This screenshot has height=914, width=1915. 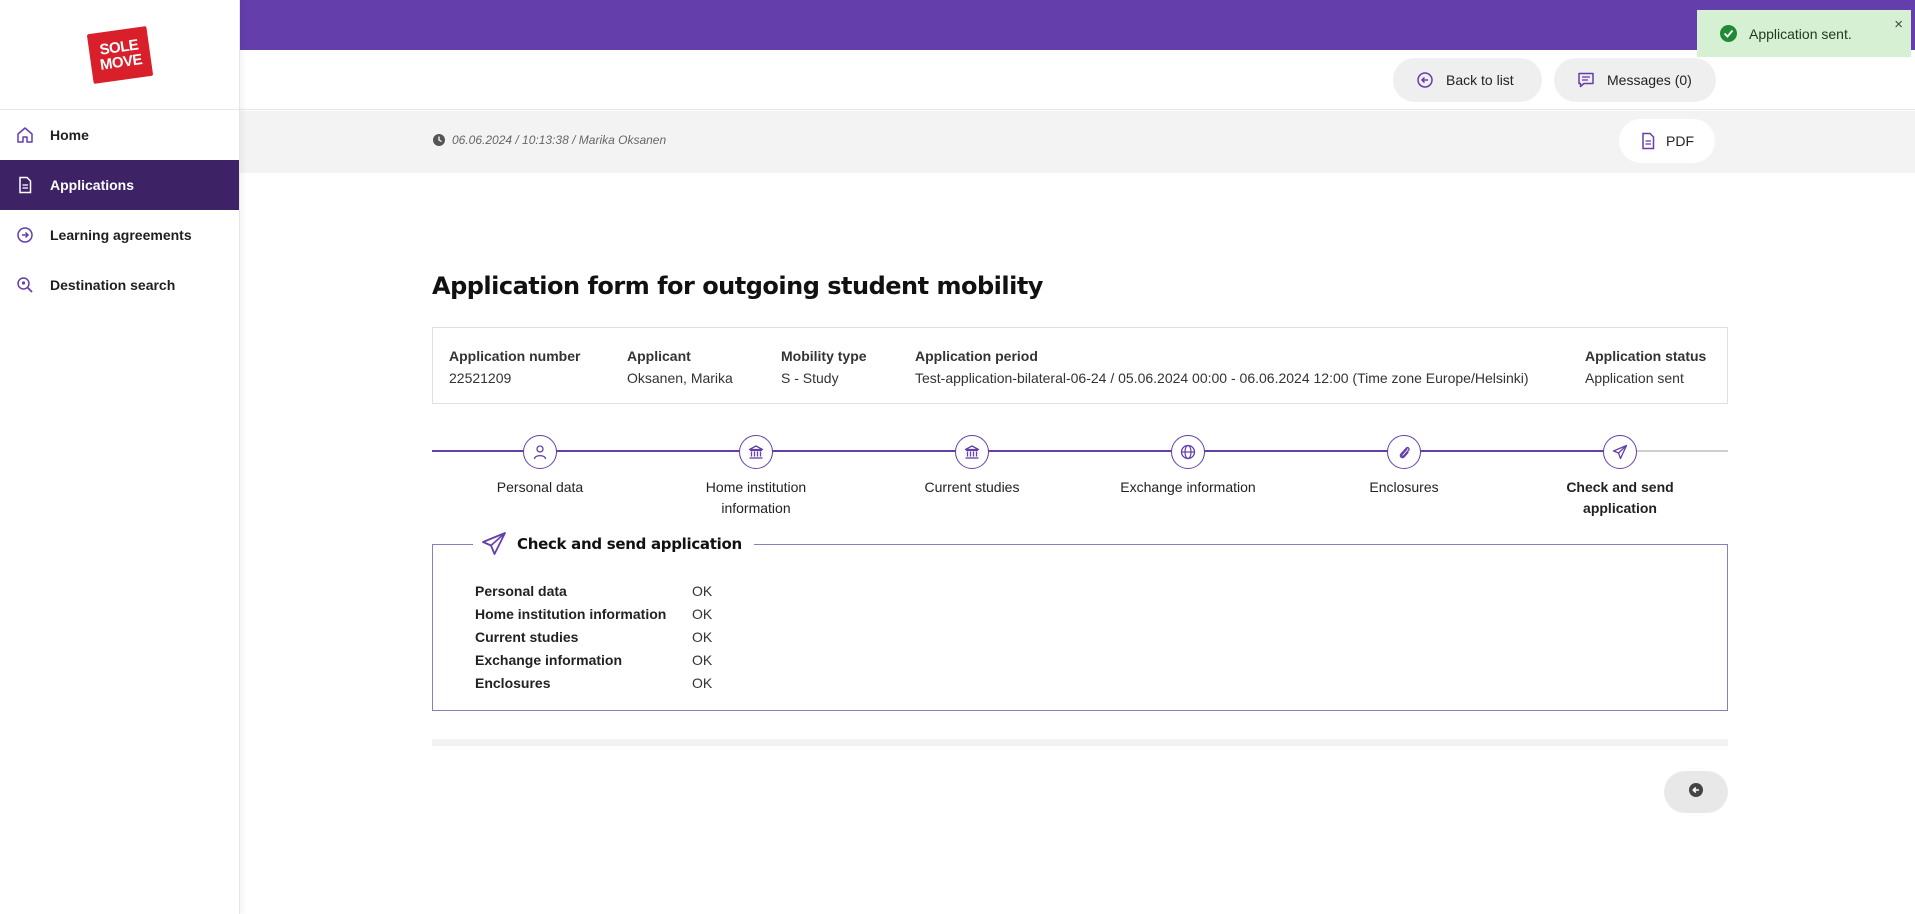 What do you see at coordinates (1649, 80) in the screenshot?
I see `messages-label: Messages (0)` at bounding box center [1649, 80].